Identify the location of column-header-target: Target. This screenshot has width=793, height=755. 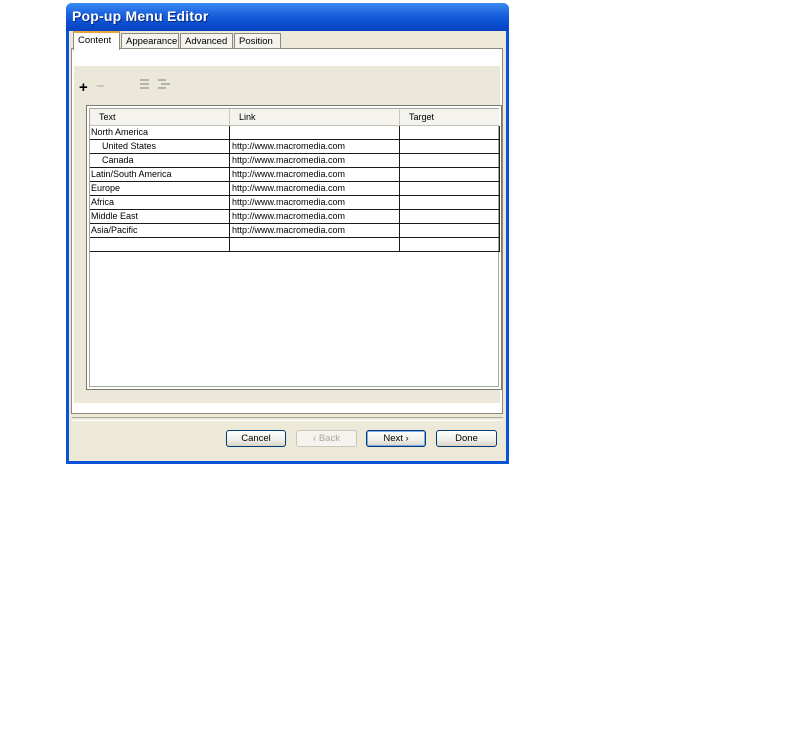
(449, 117).